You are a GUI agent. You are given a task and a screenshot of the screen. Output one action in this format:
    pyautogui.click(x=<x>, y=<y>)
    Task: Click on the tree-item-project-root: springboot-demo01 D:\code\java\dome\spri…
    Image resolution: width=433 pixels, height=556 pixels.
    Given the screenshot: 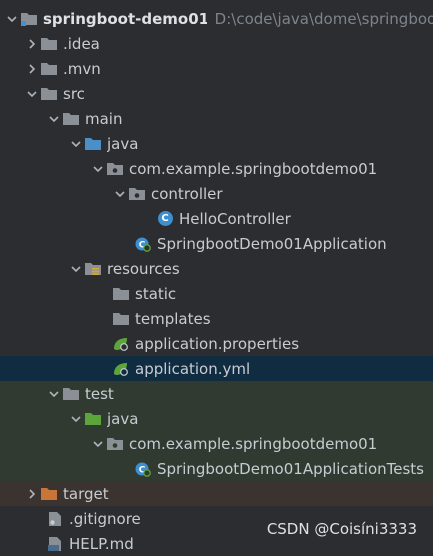 What is the action you would take?
    pyautogui.click(x=216, y=18)
    